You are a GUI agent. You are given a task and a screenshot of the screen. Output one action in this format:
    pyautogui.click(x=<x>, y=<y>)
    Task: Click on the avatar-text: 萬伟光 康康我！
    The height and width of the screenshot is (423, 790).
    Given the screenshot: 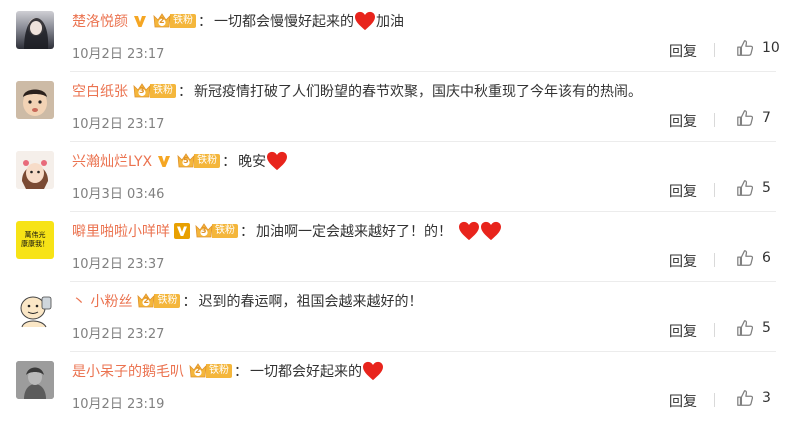 What is the action you would take?
    pyautogui.click(x=35, y=239)
    